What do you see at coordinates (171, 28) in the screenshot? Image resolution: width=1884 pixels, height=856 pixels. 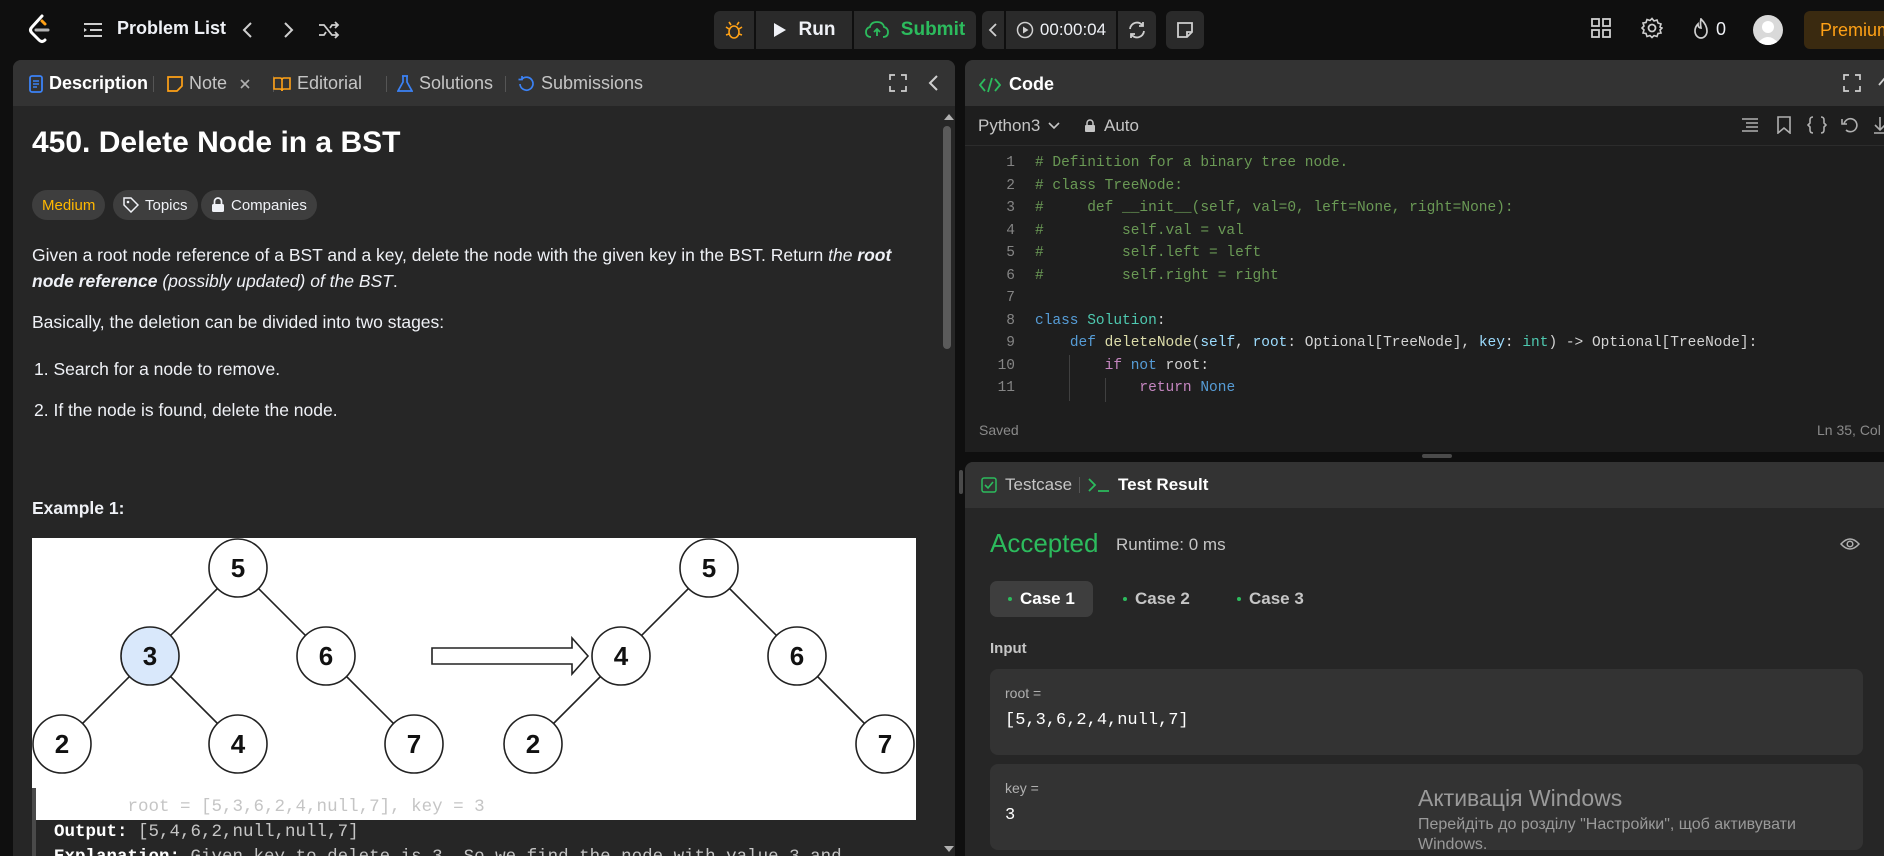 I see `problem-list-link: Problem List` at bounding box center [171, 28].